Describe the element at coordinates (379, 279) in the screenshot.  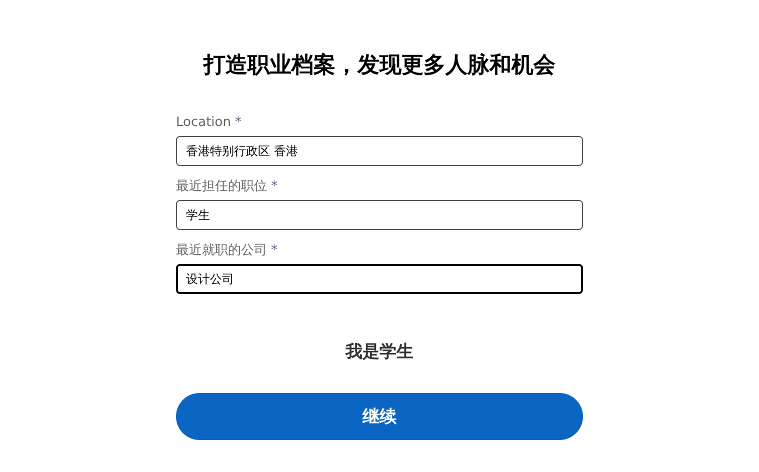
I see `input-field: 设计公司` at that location.